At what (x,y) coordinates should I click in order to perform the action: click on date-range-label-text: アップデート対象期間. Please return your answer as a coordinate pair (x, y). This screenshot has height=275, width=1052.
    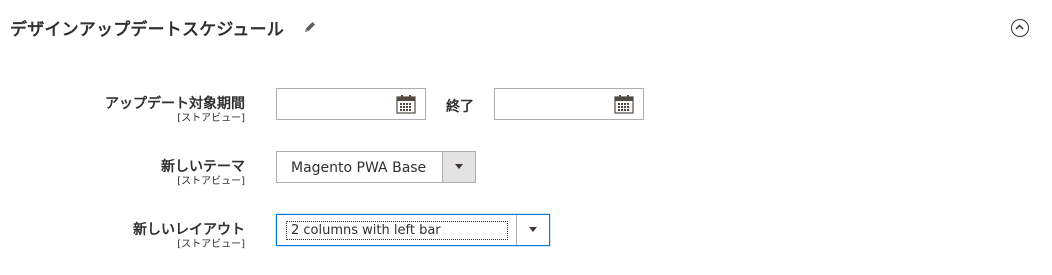
    Looking at the image, I should click on (175, 104).